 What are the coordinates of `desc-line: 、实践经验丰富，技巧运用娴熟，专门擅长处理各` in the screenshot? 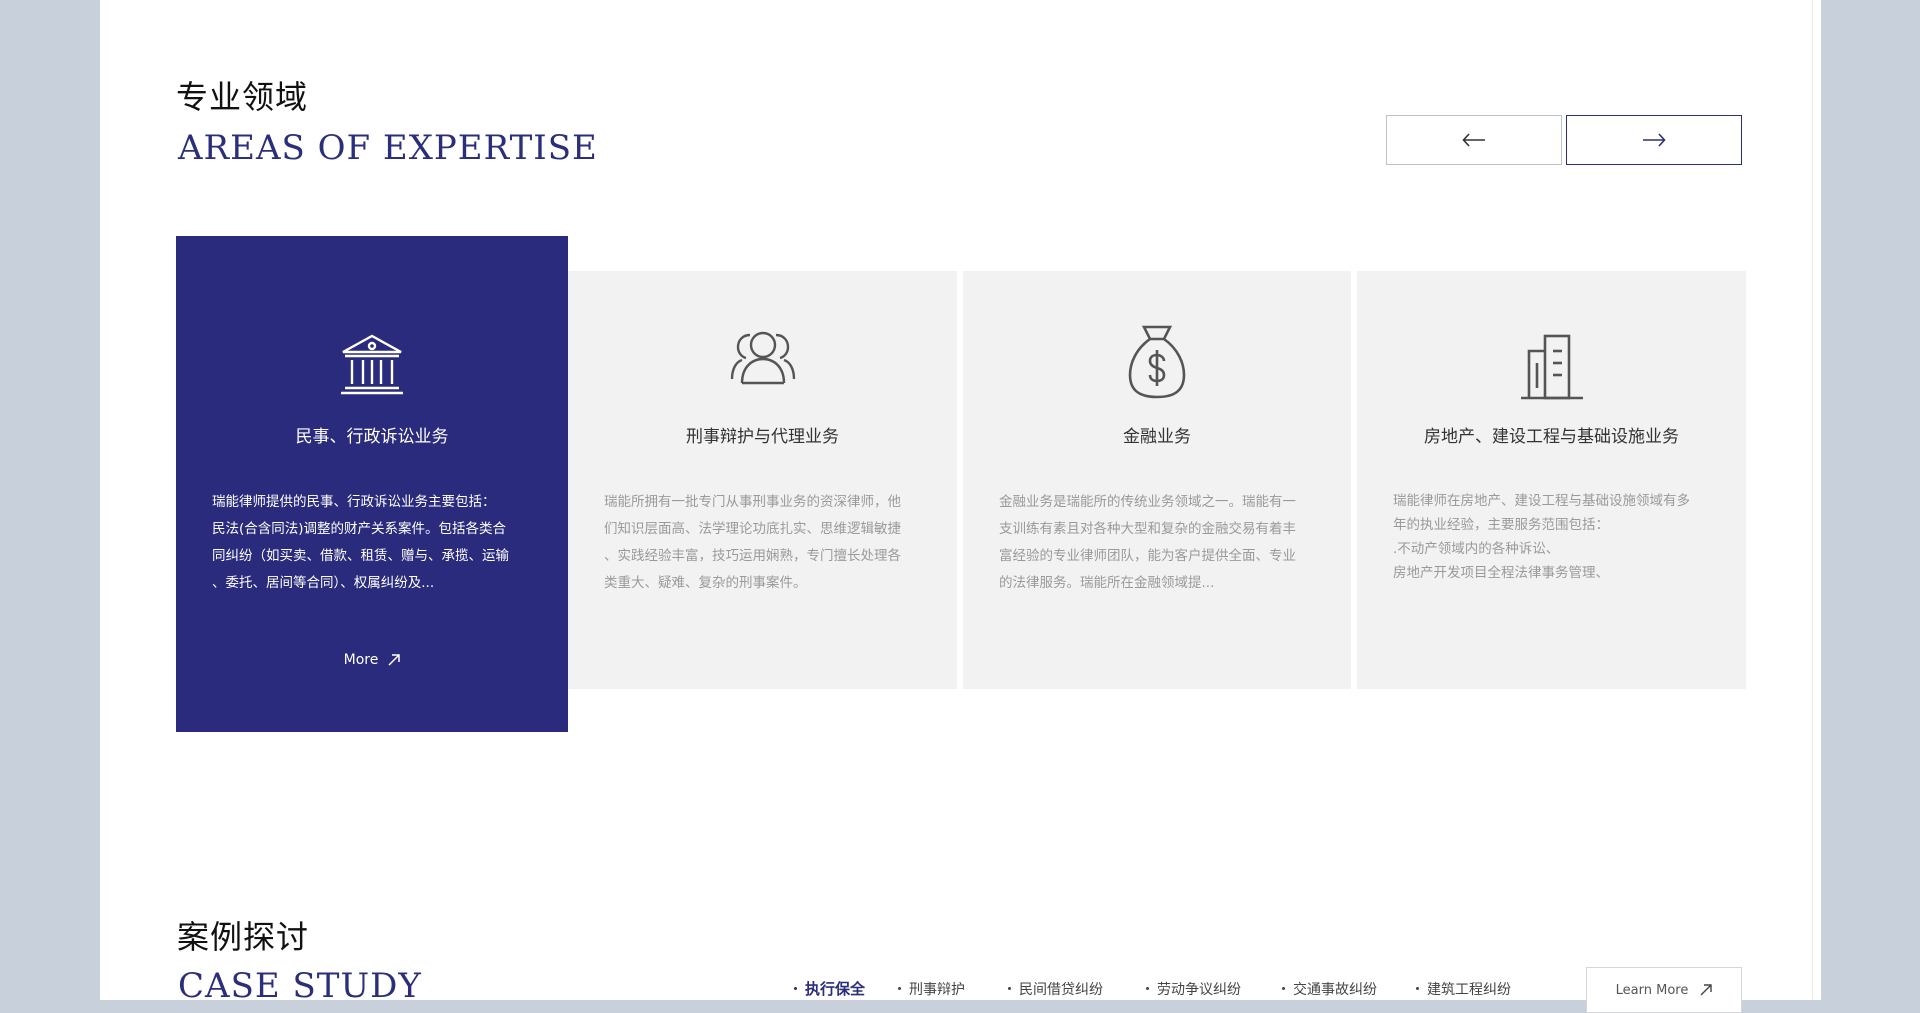 It's located at (752, 556).